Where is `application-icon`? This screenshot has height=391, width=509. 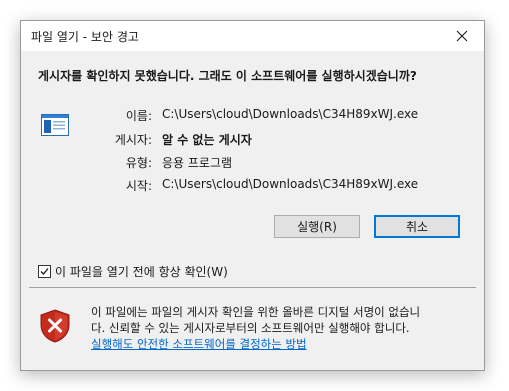 application-icon is located at coordinates (55, 125).